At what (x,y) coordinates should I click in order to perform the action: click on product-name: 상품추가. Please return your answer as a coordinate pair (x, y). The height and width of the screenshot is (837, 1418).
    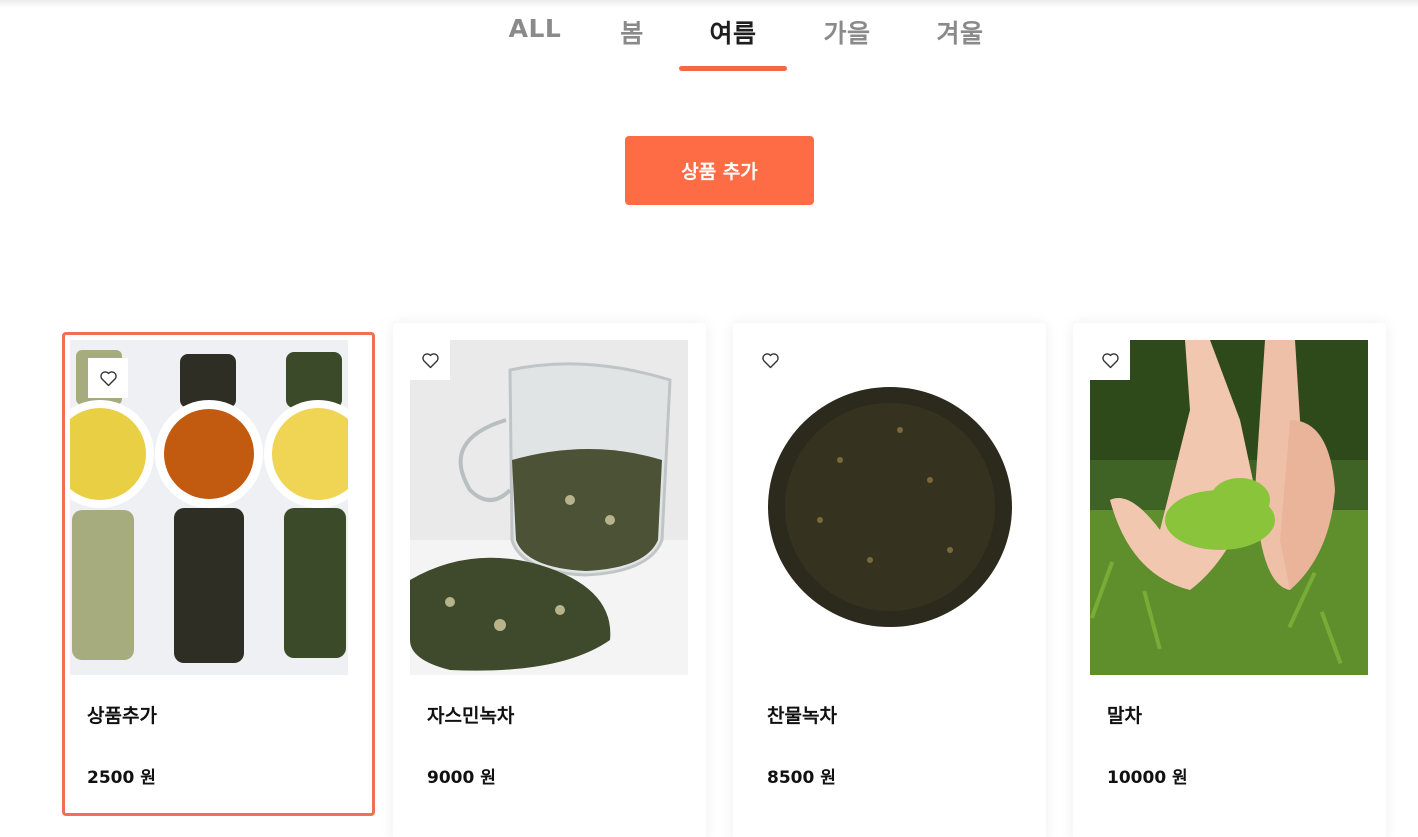
    Looking at the image, I should click on (122, 716).